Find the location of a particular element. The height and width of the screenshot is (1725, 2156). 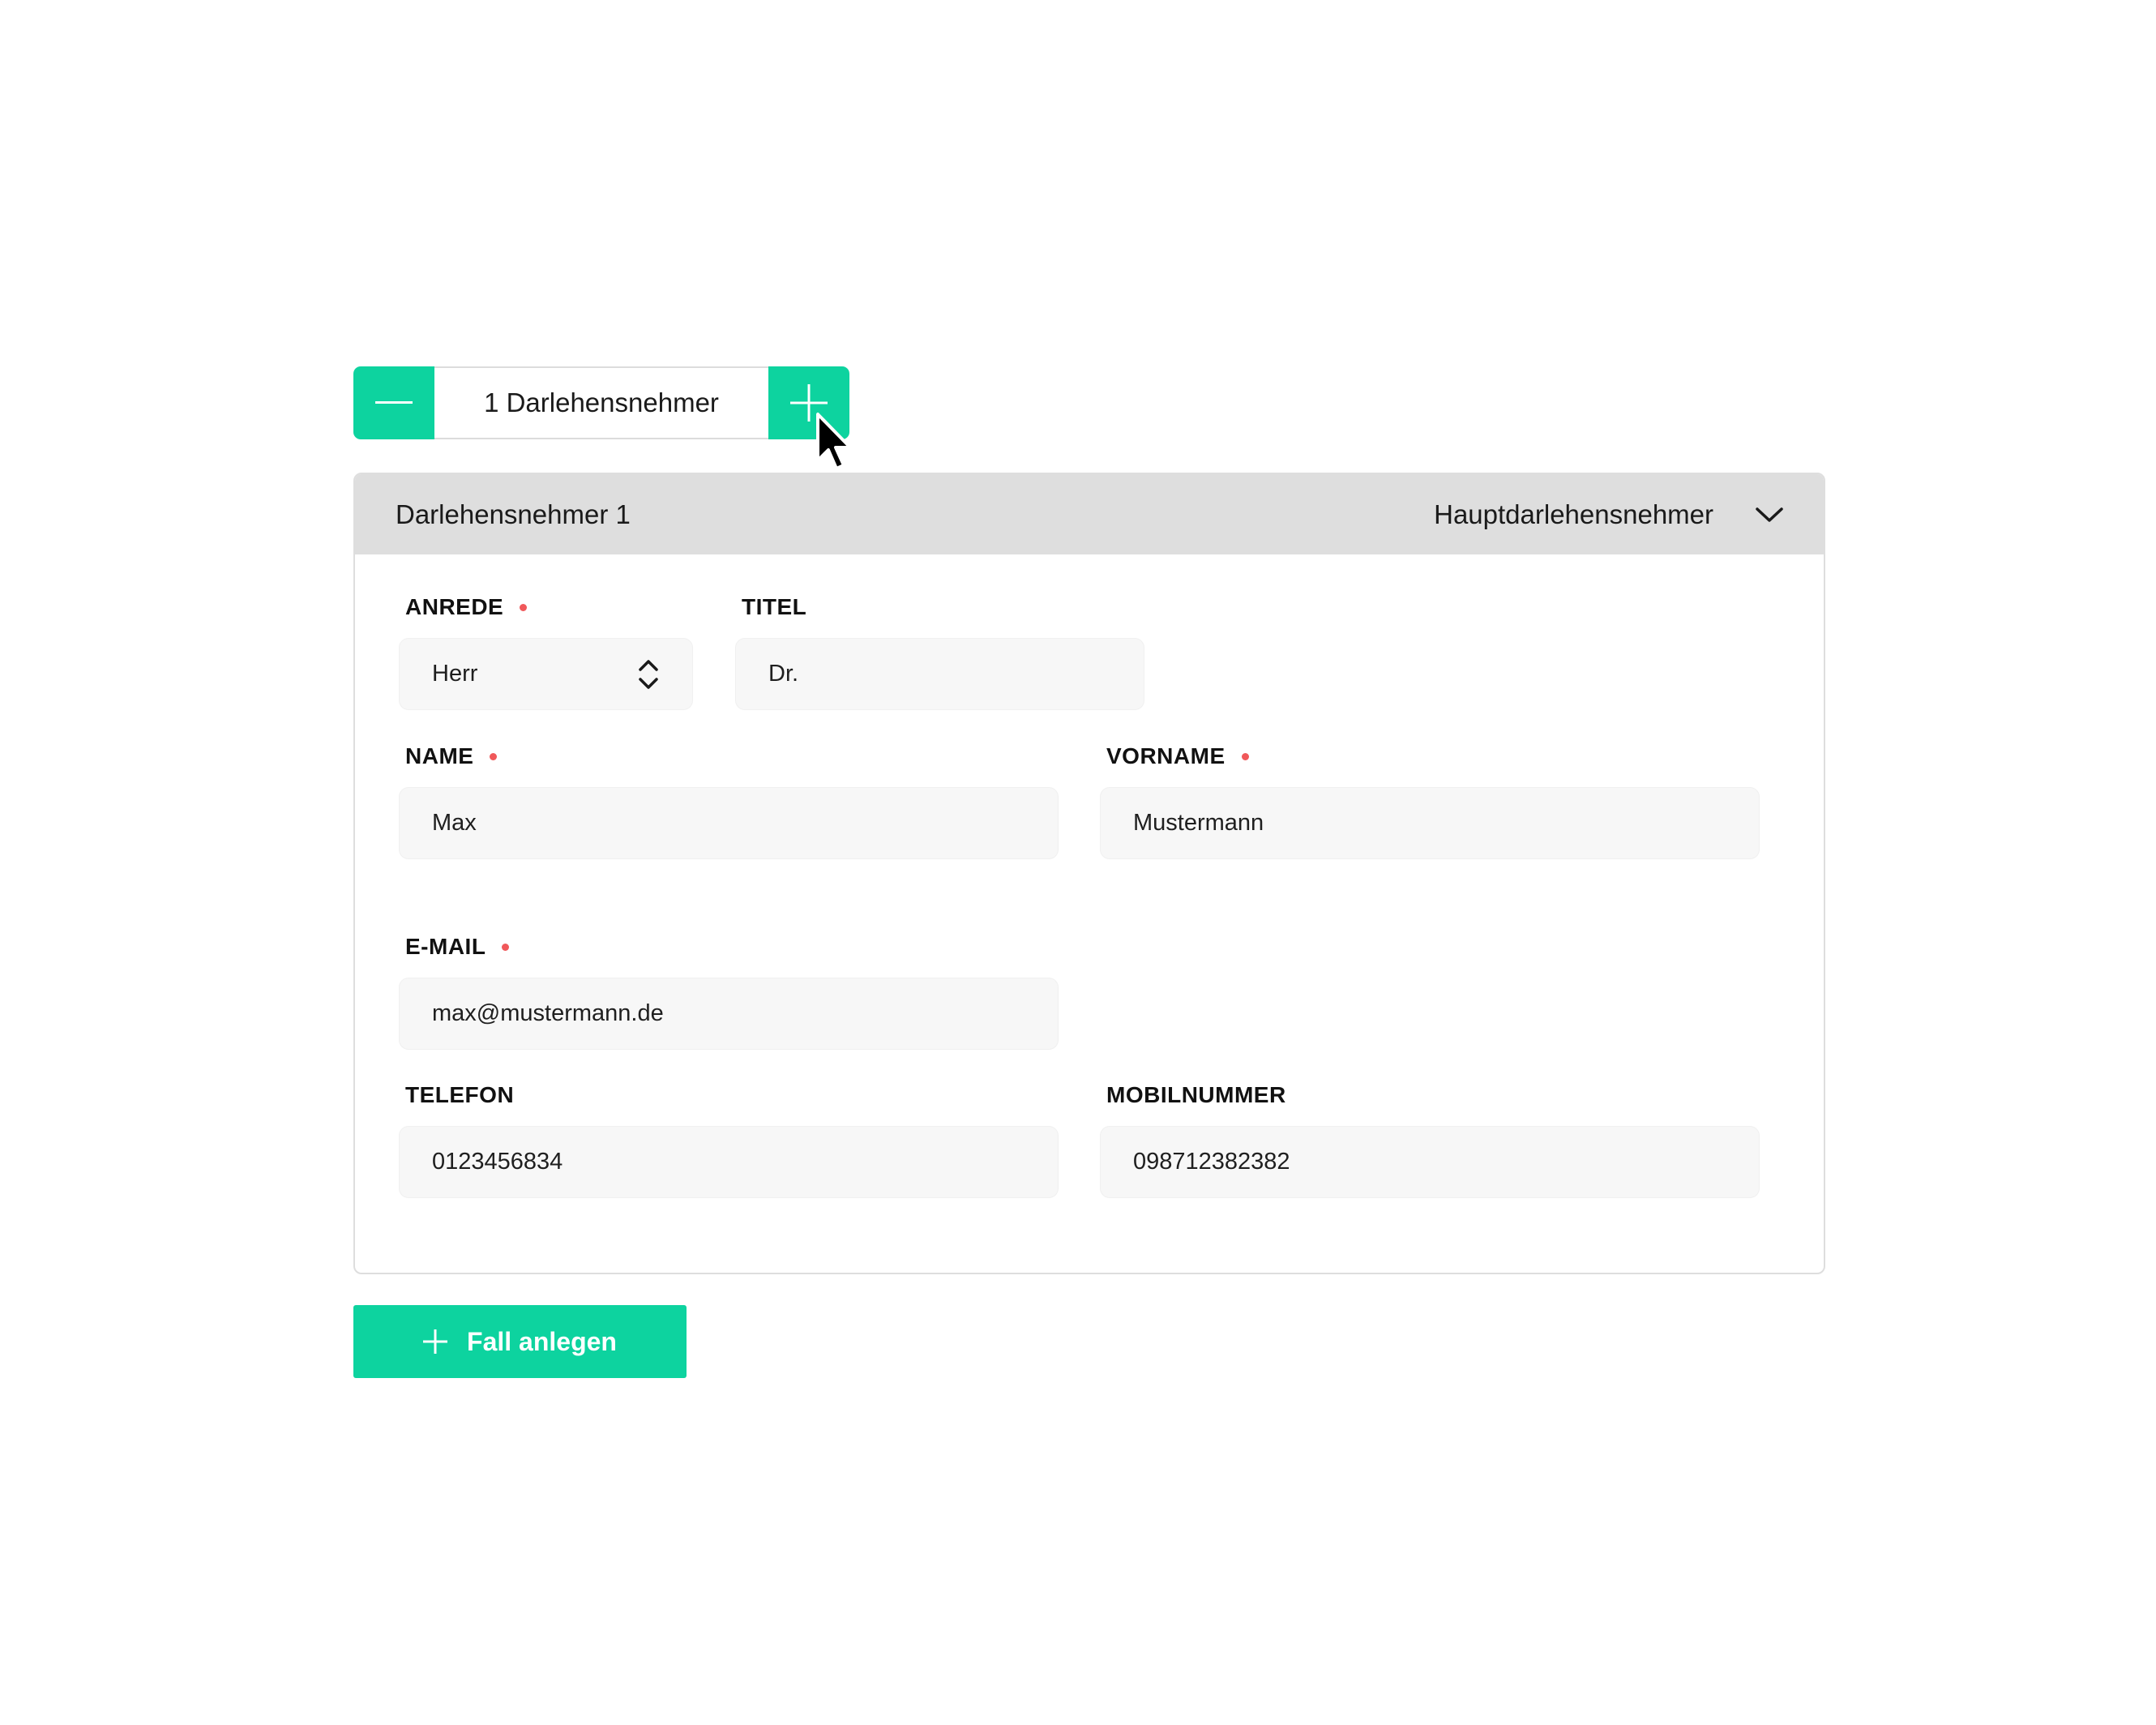

create-case-label: Fall anlegen is located at coordinates (542, 1341).